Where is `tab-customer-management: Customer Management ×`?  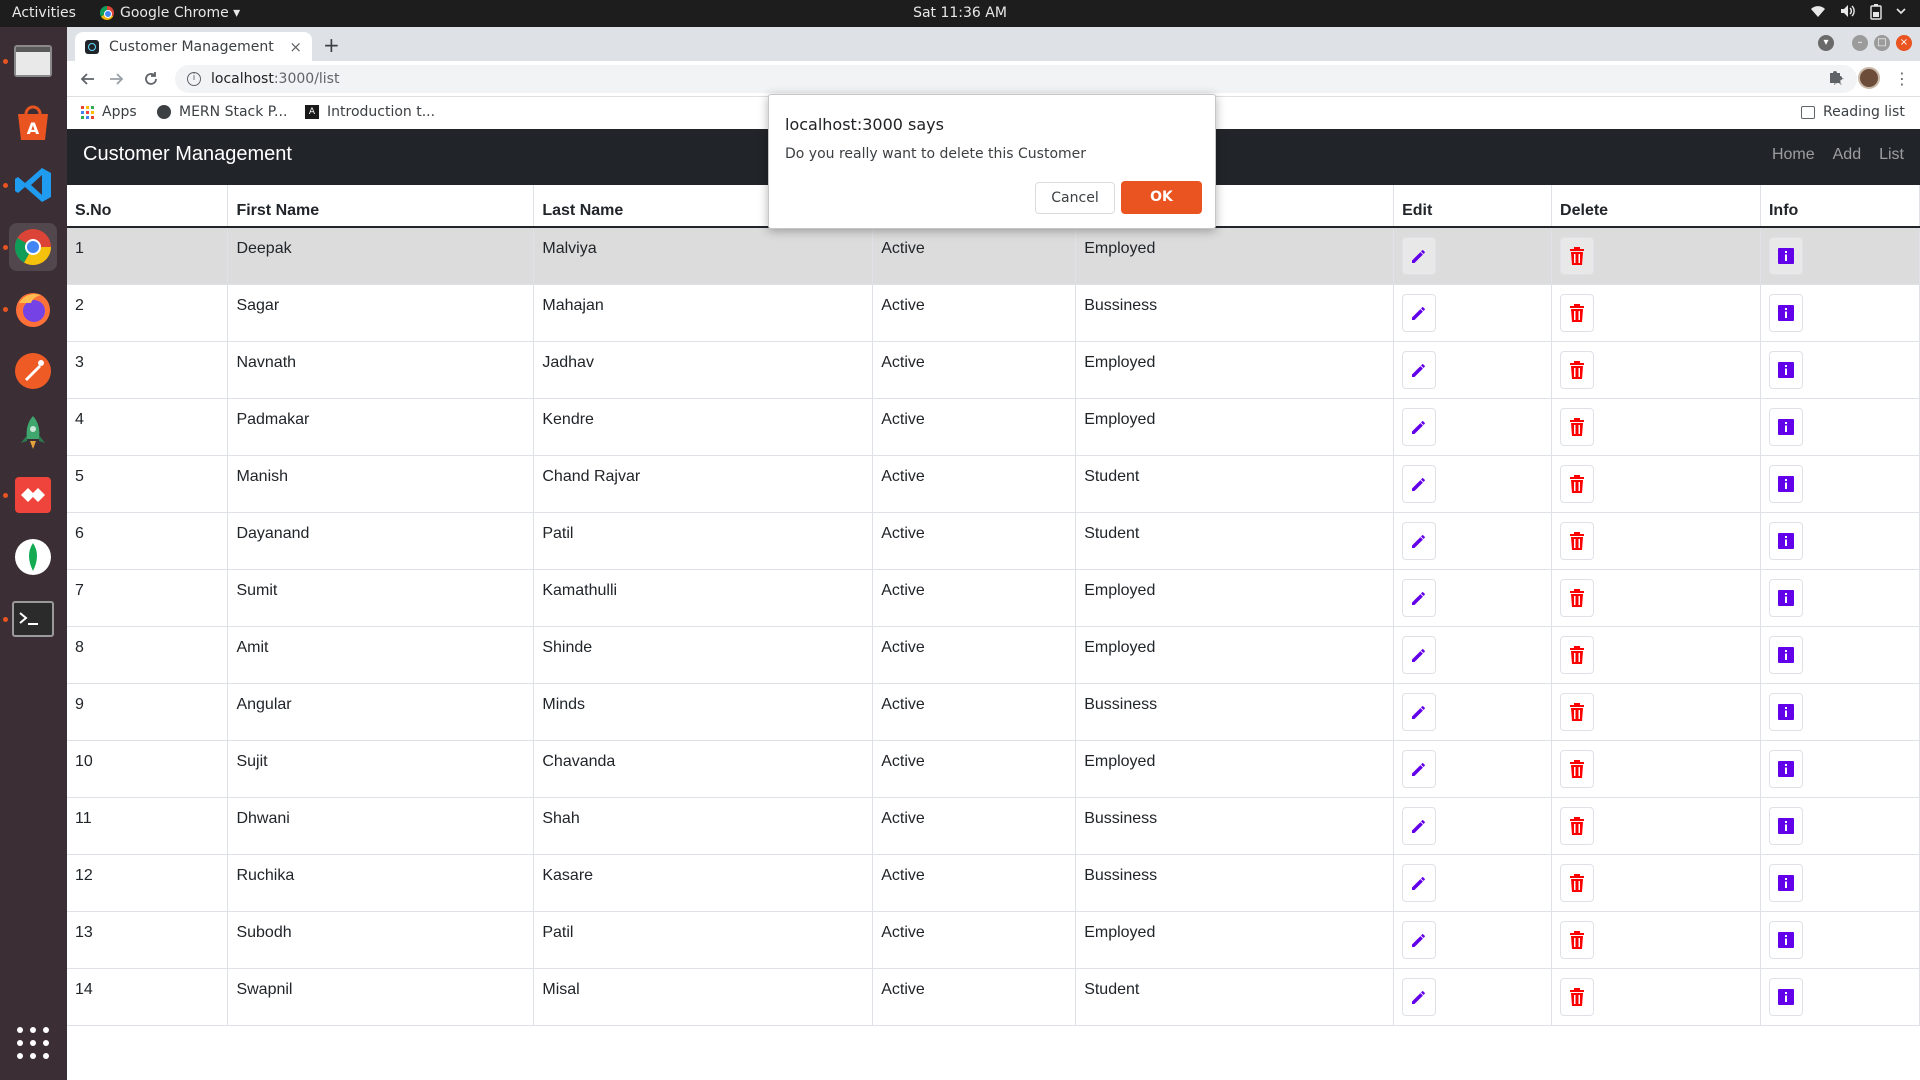
tab-customer-management: Customer Management × is located at coordinates (193, 46).